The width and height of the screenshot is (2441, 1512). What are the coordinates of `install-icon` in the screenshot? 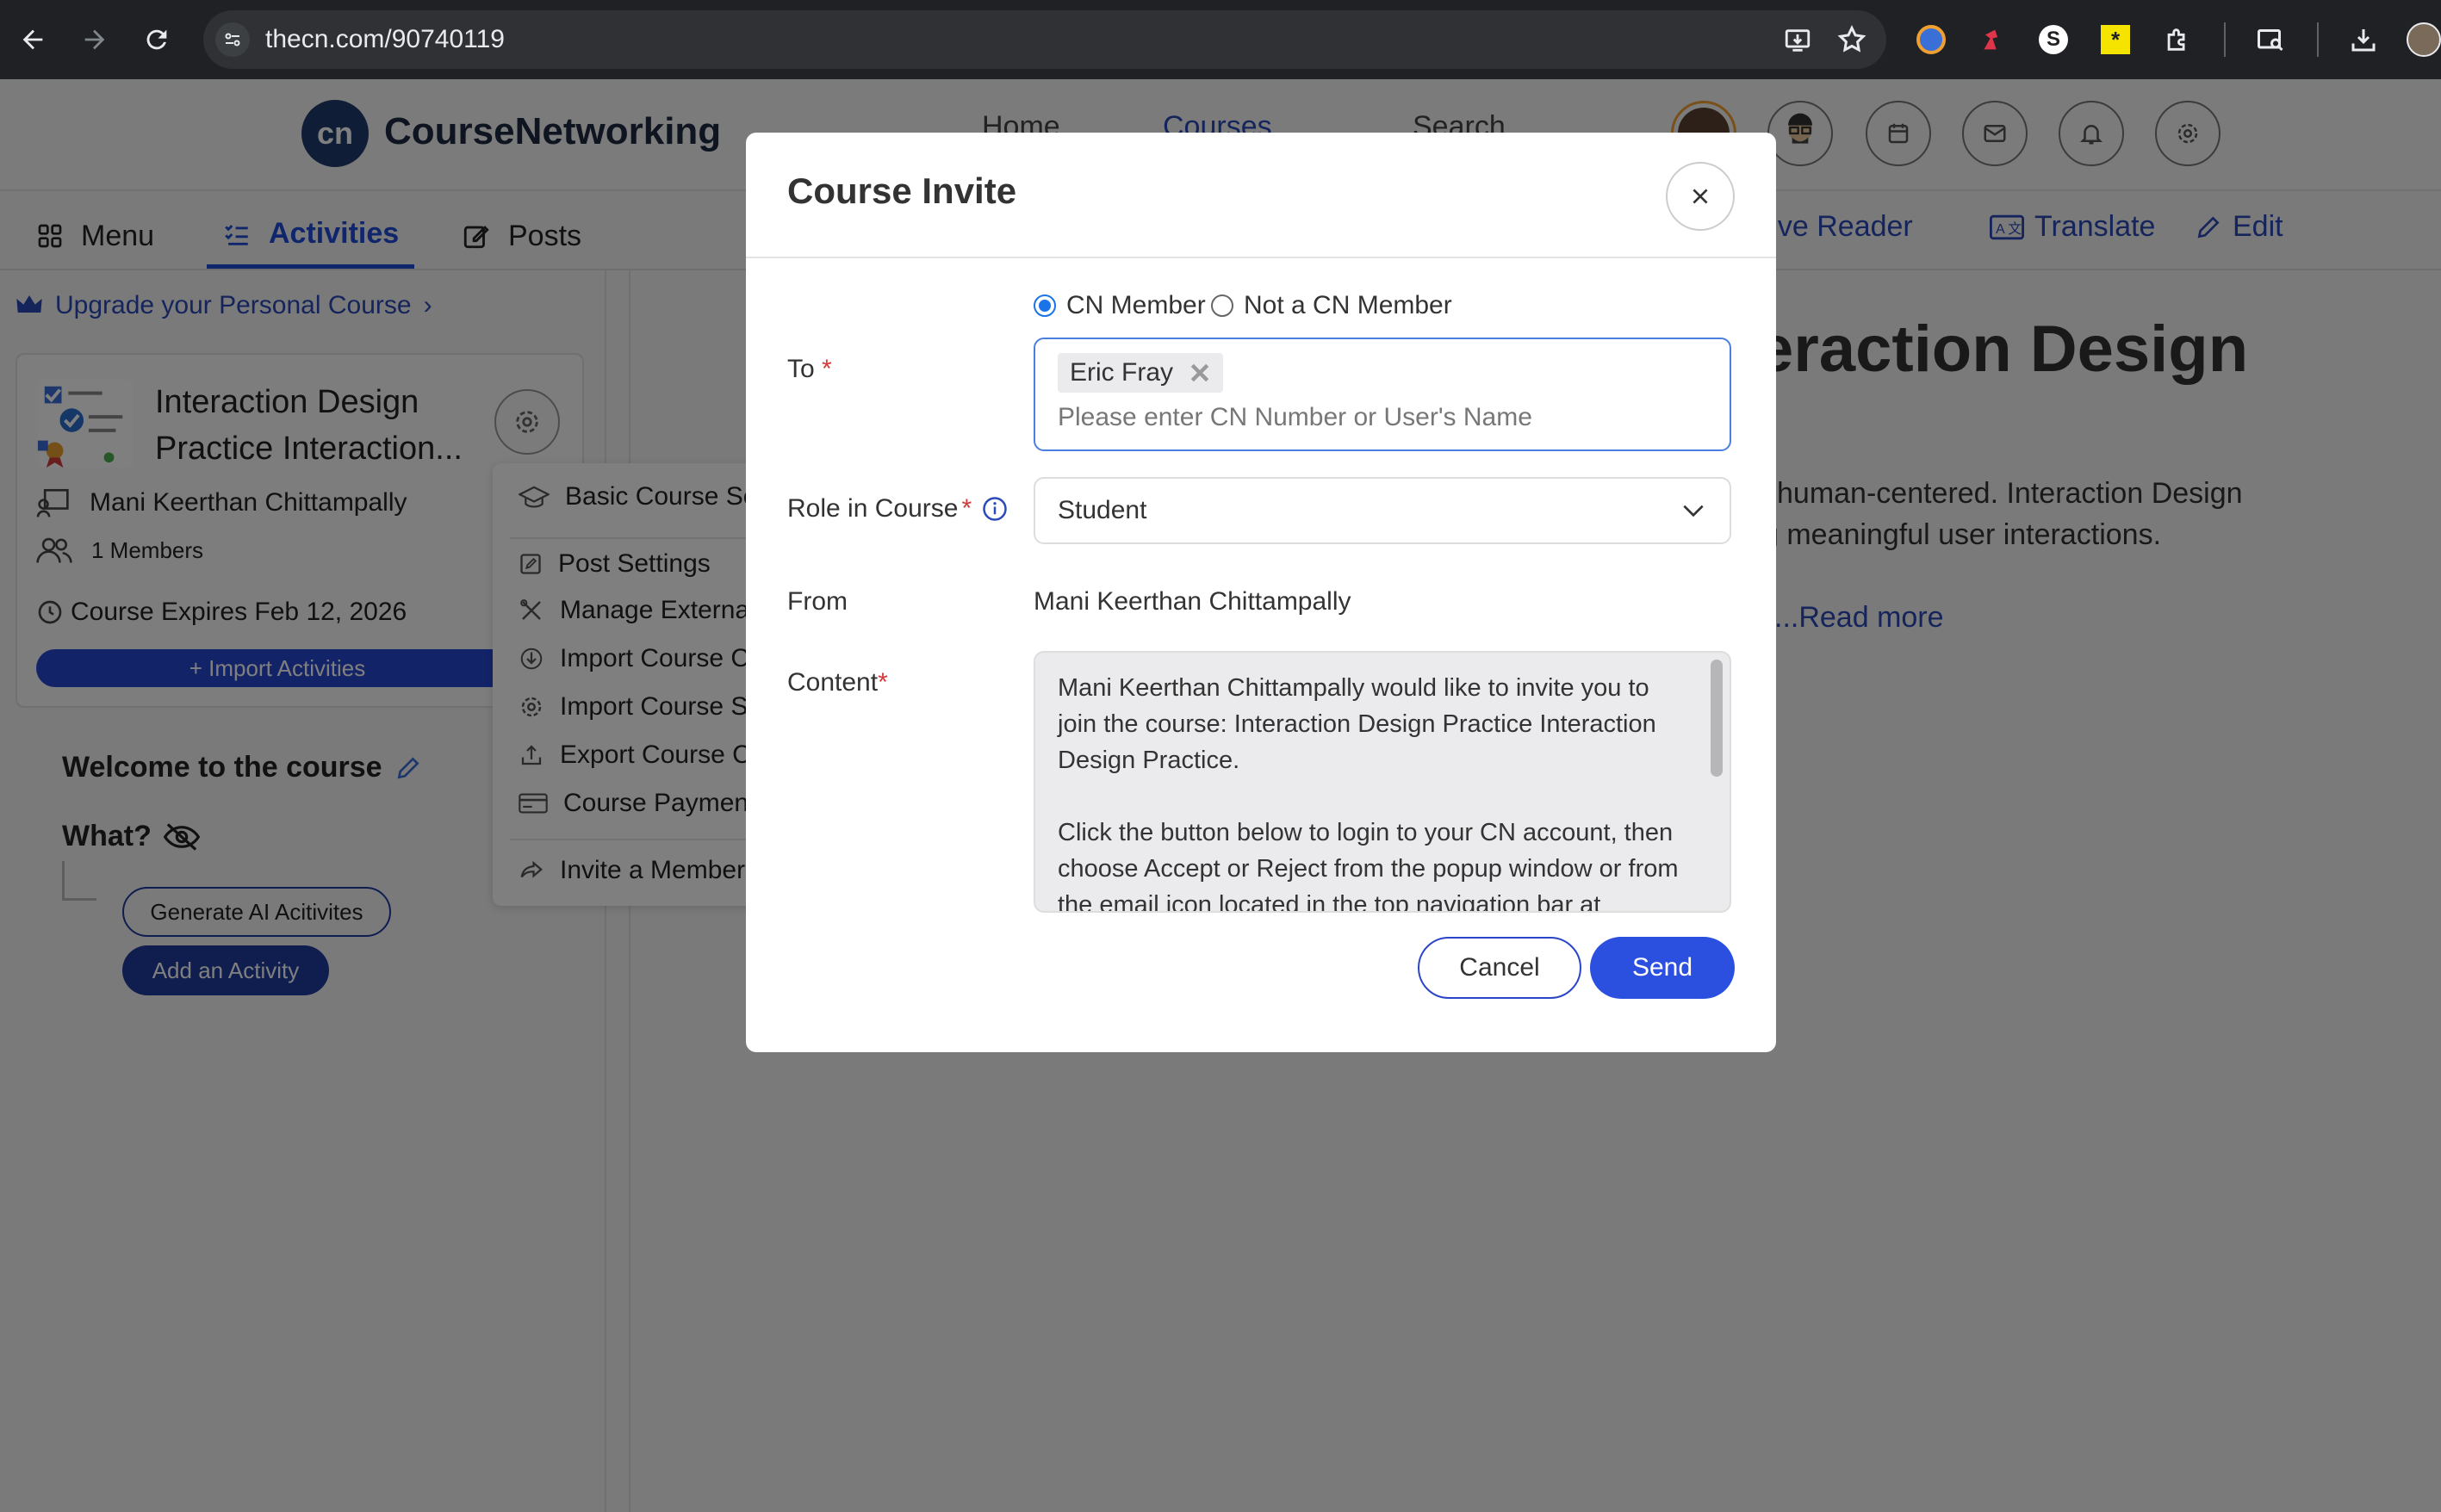 It's located at (1797, 40).